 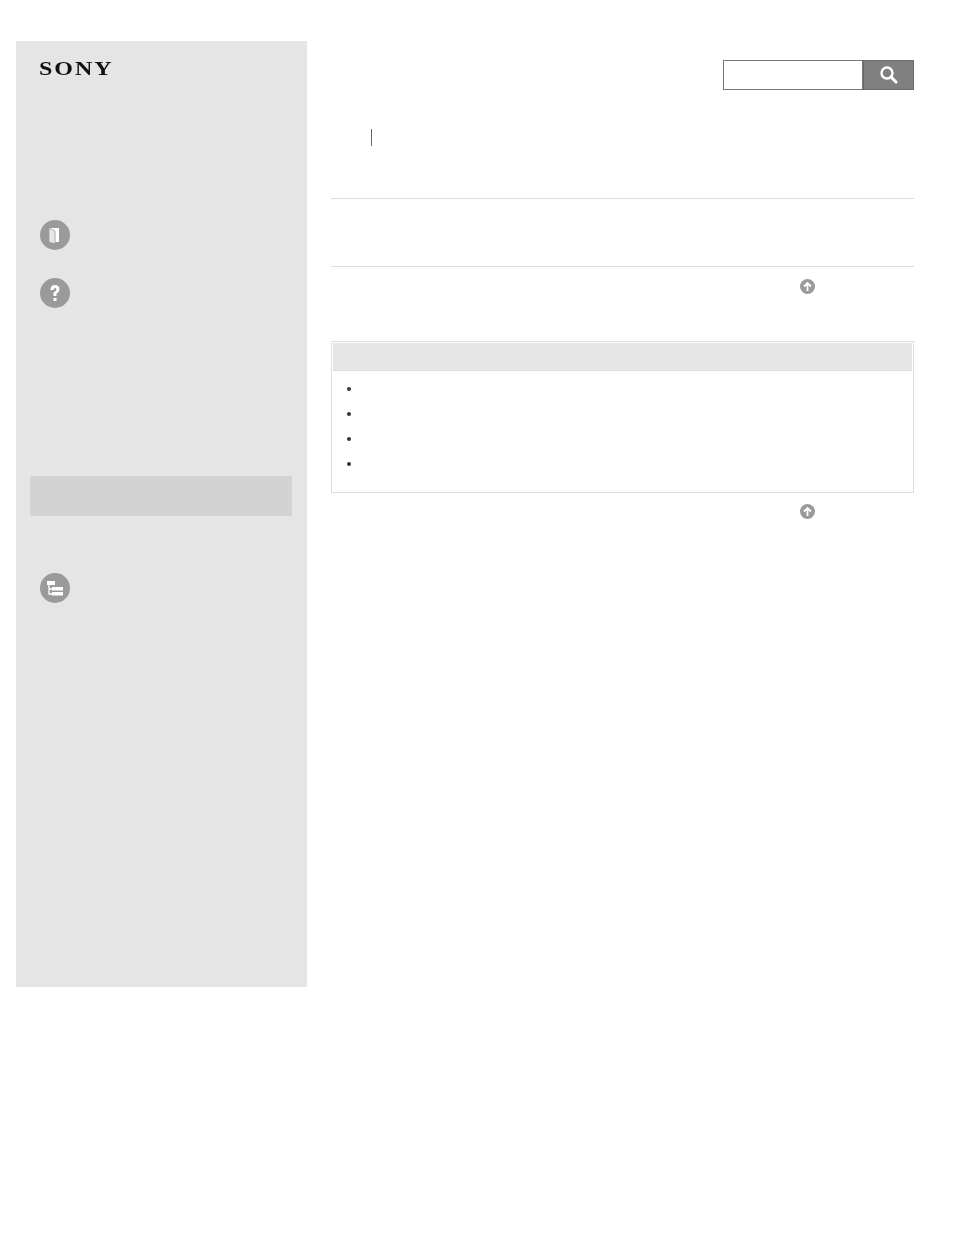 I want to click on search-button, so click(x=888, y=75).